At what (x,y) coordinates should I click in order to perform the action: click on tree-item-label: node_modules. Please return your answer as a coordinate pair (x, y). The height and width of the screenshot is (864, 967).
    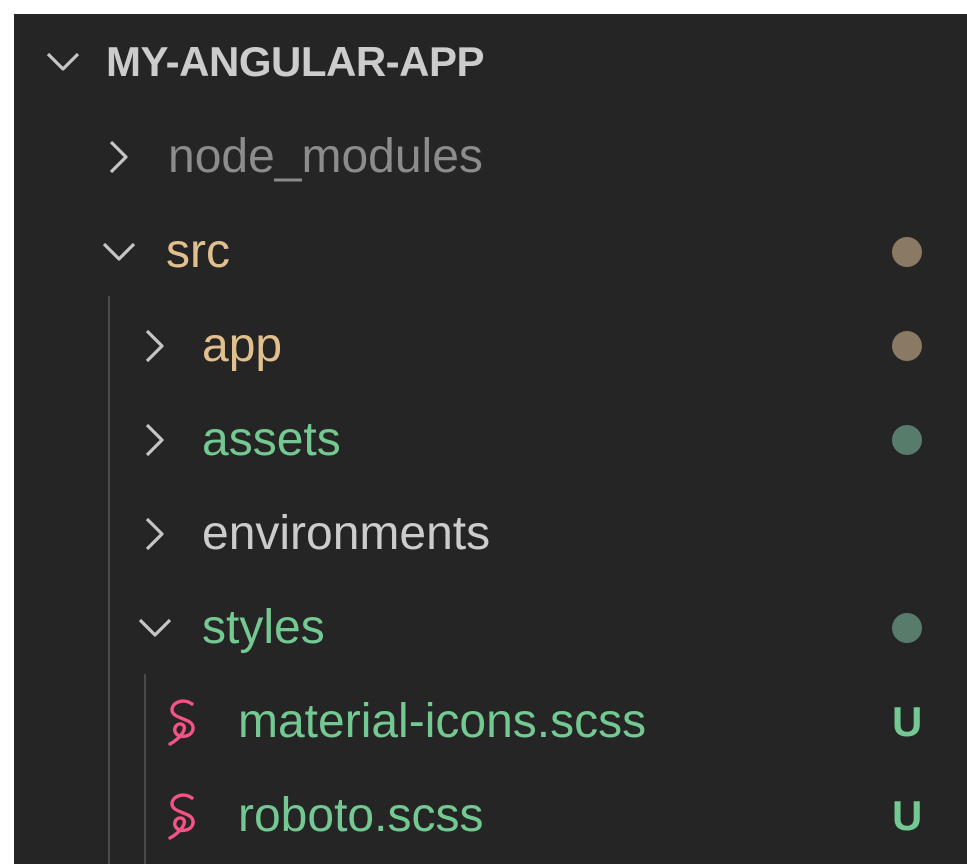
    Looking at the image, I should click on (325, 156).